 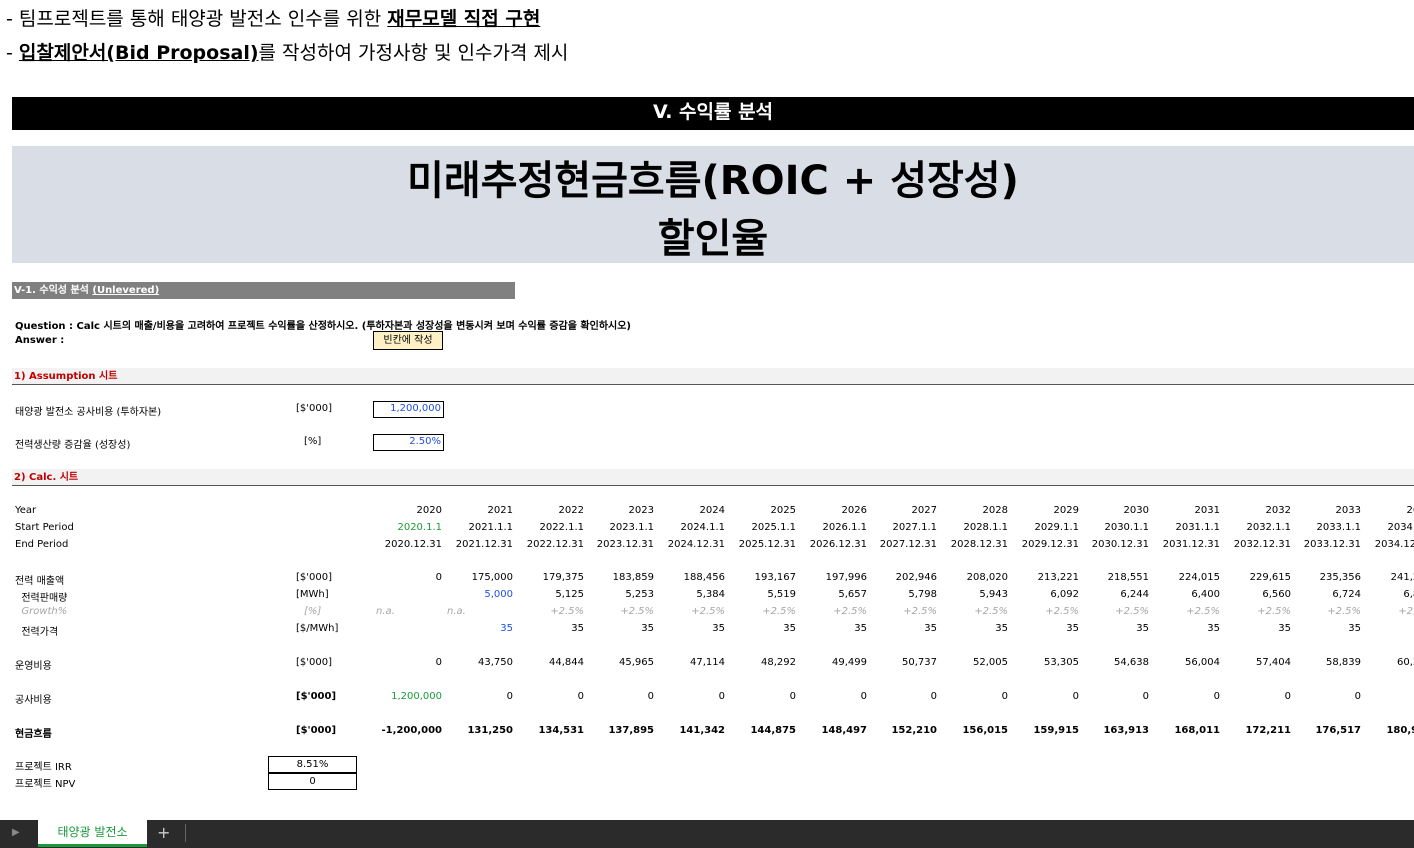 I want to click on calc-cell: 180,930, so click(x=1400, y=730).